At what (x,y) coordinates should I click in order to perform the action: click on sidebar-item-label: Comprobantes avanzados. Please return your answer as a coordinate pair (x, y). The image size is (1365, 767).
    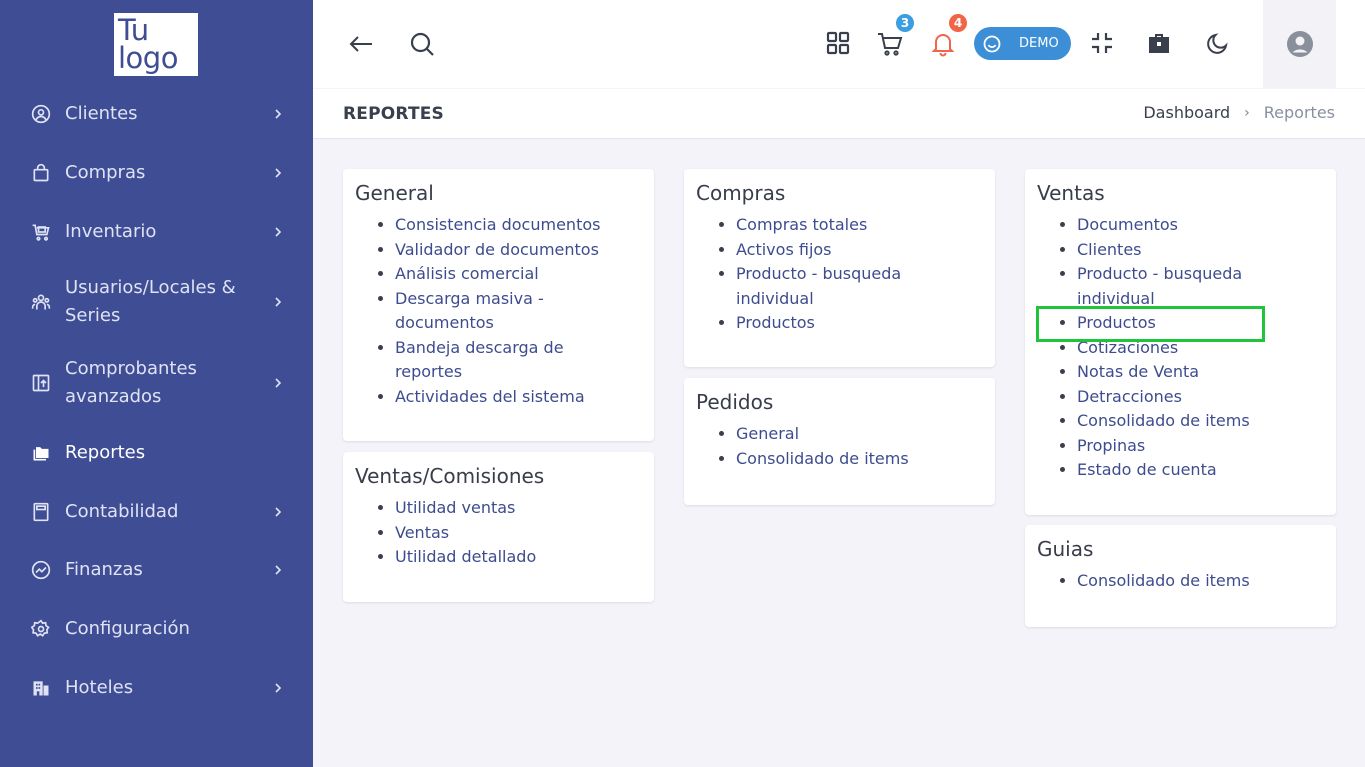
    Looking at the image, I should click on (131, 382).